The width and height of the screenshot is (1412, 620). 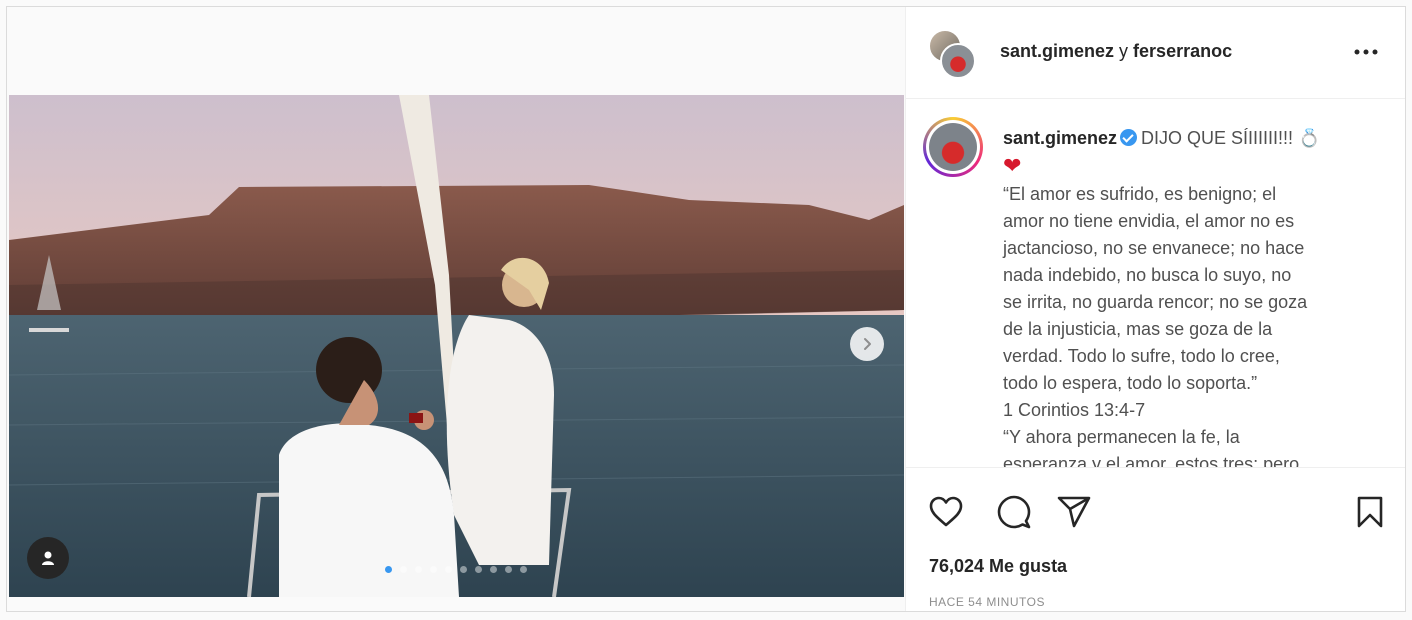 What do you see at coordinates (987, 602) in the screenshot?
I see `post-timestamp: HACE 54 MINUTOS` at bounding box center [987, 602].